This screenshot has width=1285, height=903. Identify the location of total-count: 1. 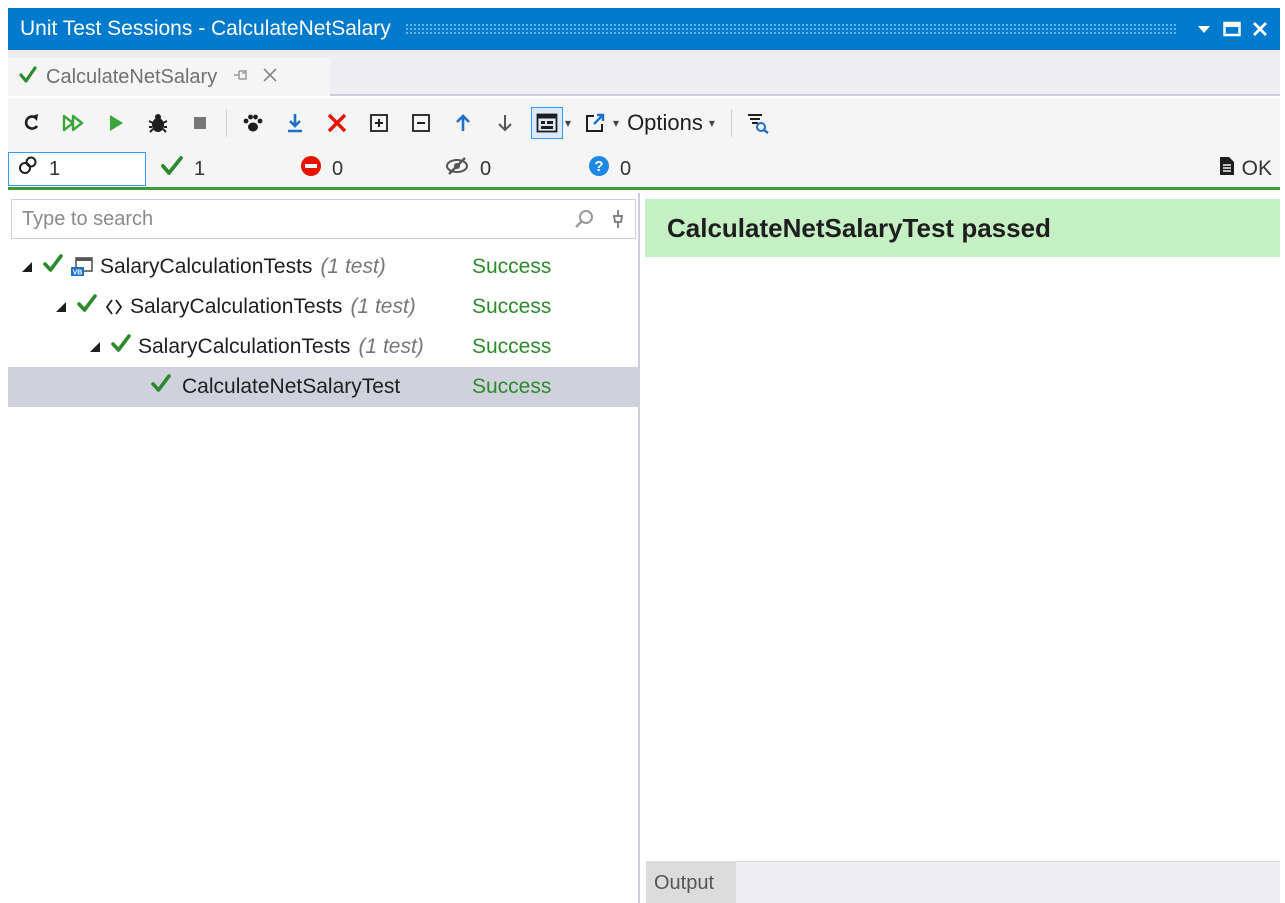
(55, 168).